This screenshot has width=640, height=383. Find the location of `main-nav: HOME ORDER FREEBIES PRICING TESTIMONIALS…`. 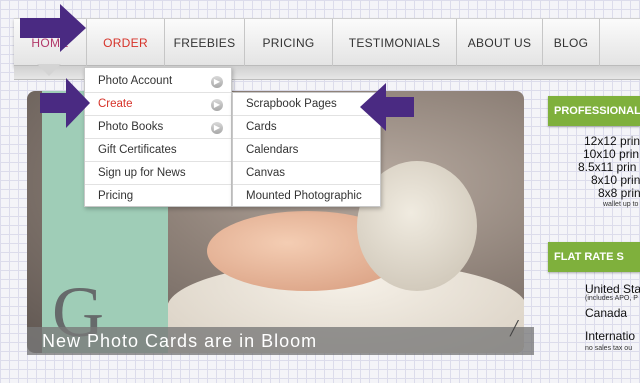

main-nav: HOME ORDER FREEBIES PRICING TESTIMONIALS… is located at coordinates (327, 42).